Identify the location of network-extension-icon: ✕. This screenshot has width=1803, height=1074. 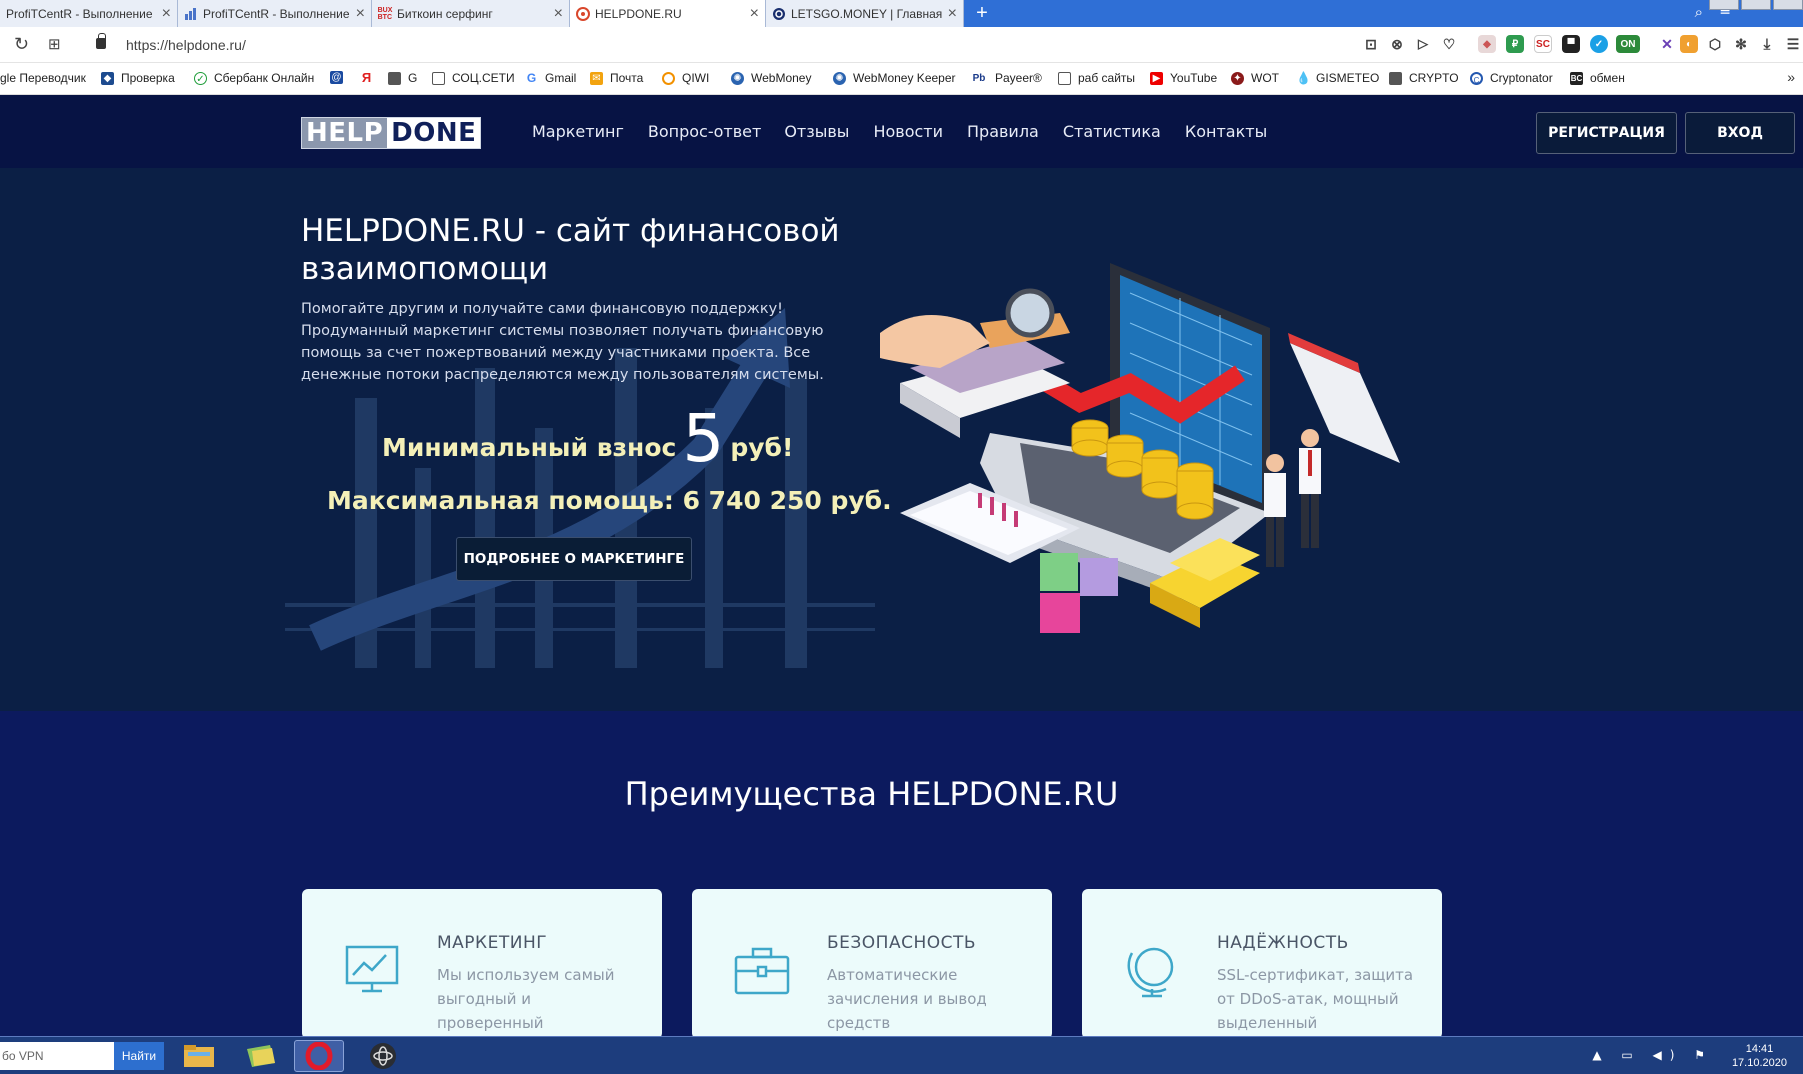
(1667, 44).